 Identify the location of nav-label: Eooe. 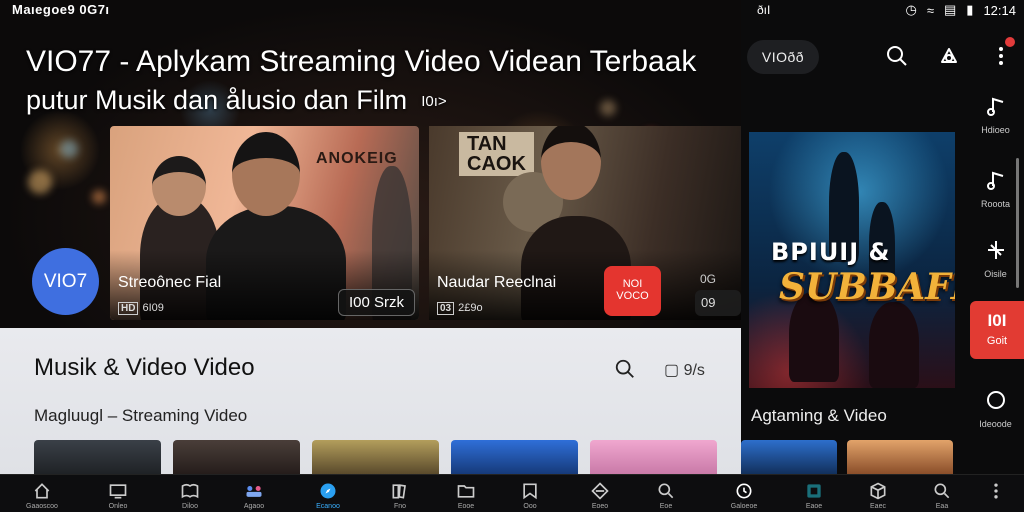
(466, 506).